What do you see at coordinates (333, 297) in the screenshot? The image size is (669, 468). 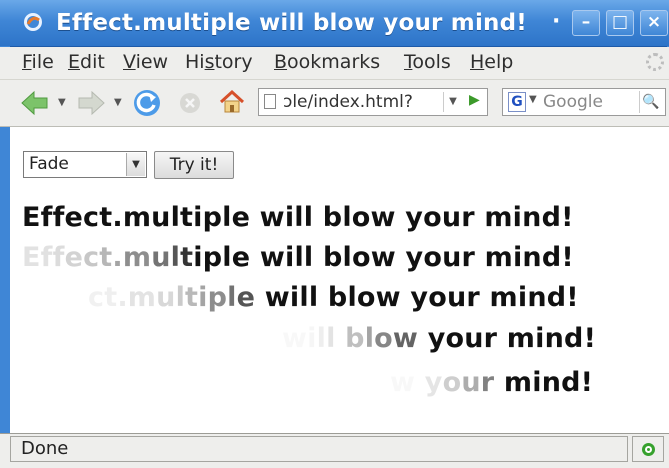 I see `effect-line-3: ct.multiple will blow your mind!` at bounding box center [333, 297].